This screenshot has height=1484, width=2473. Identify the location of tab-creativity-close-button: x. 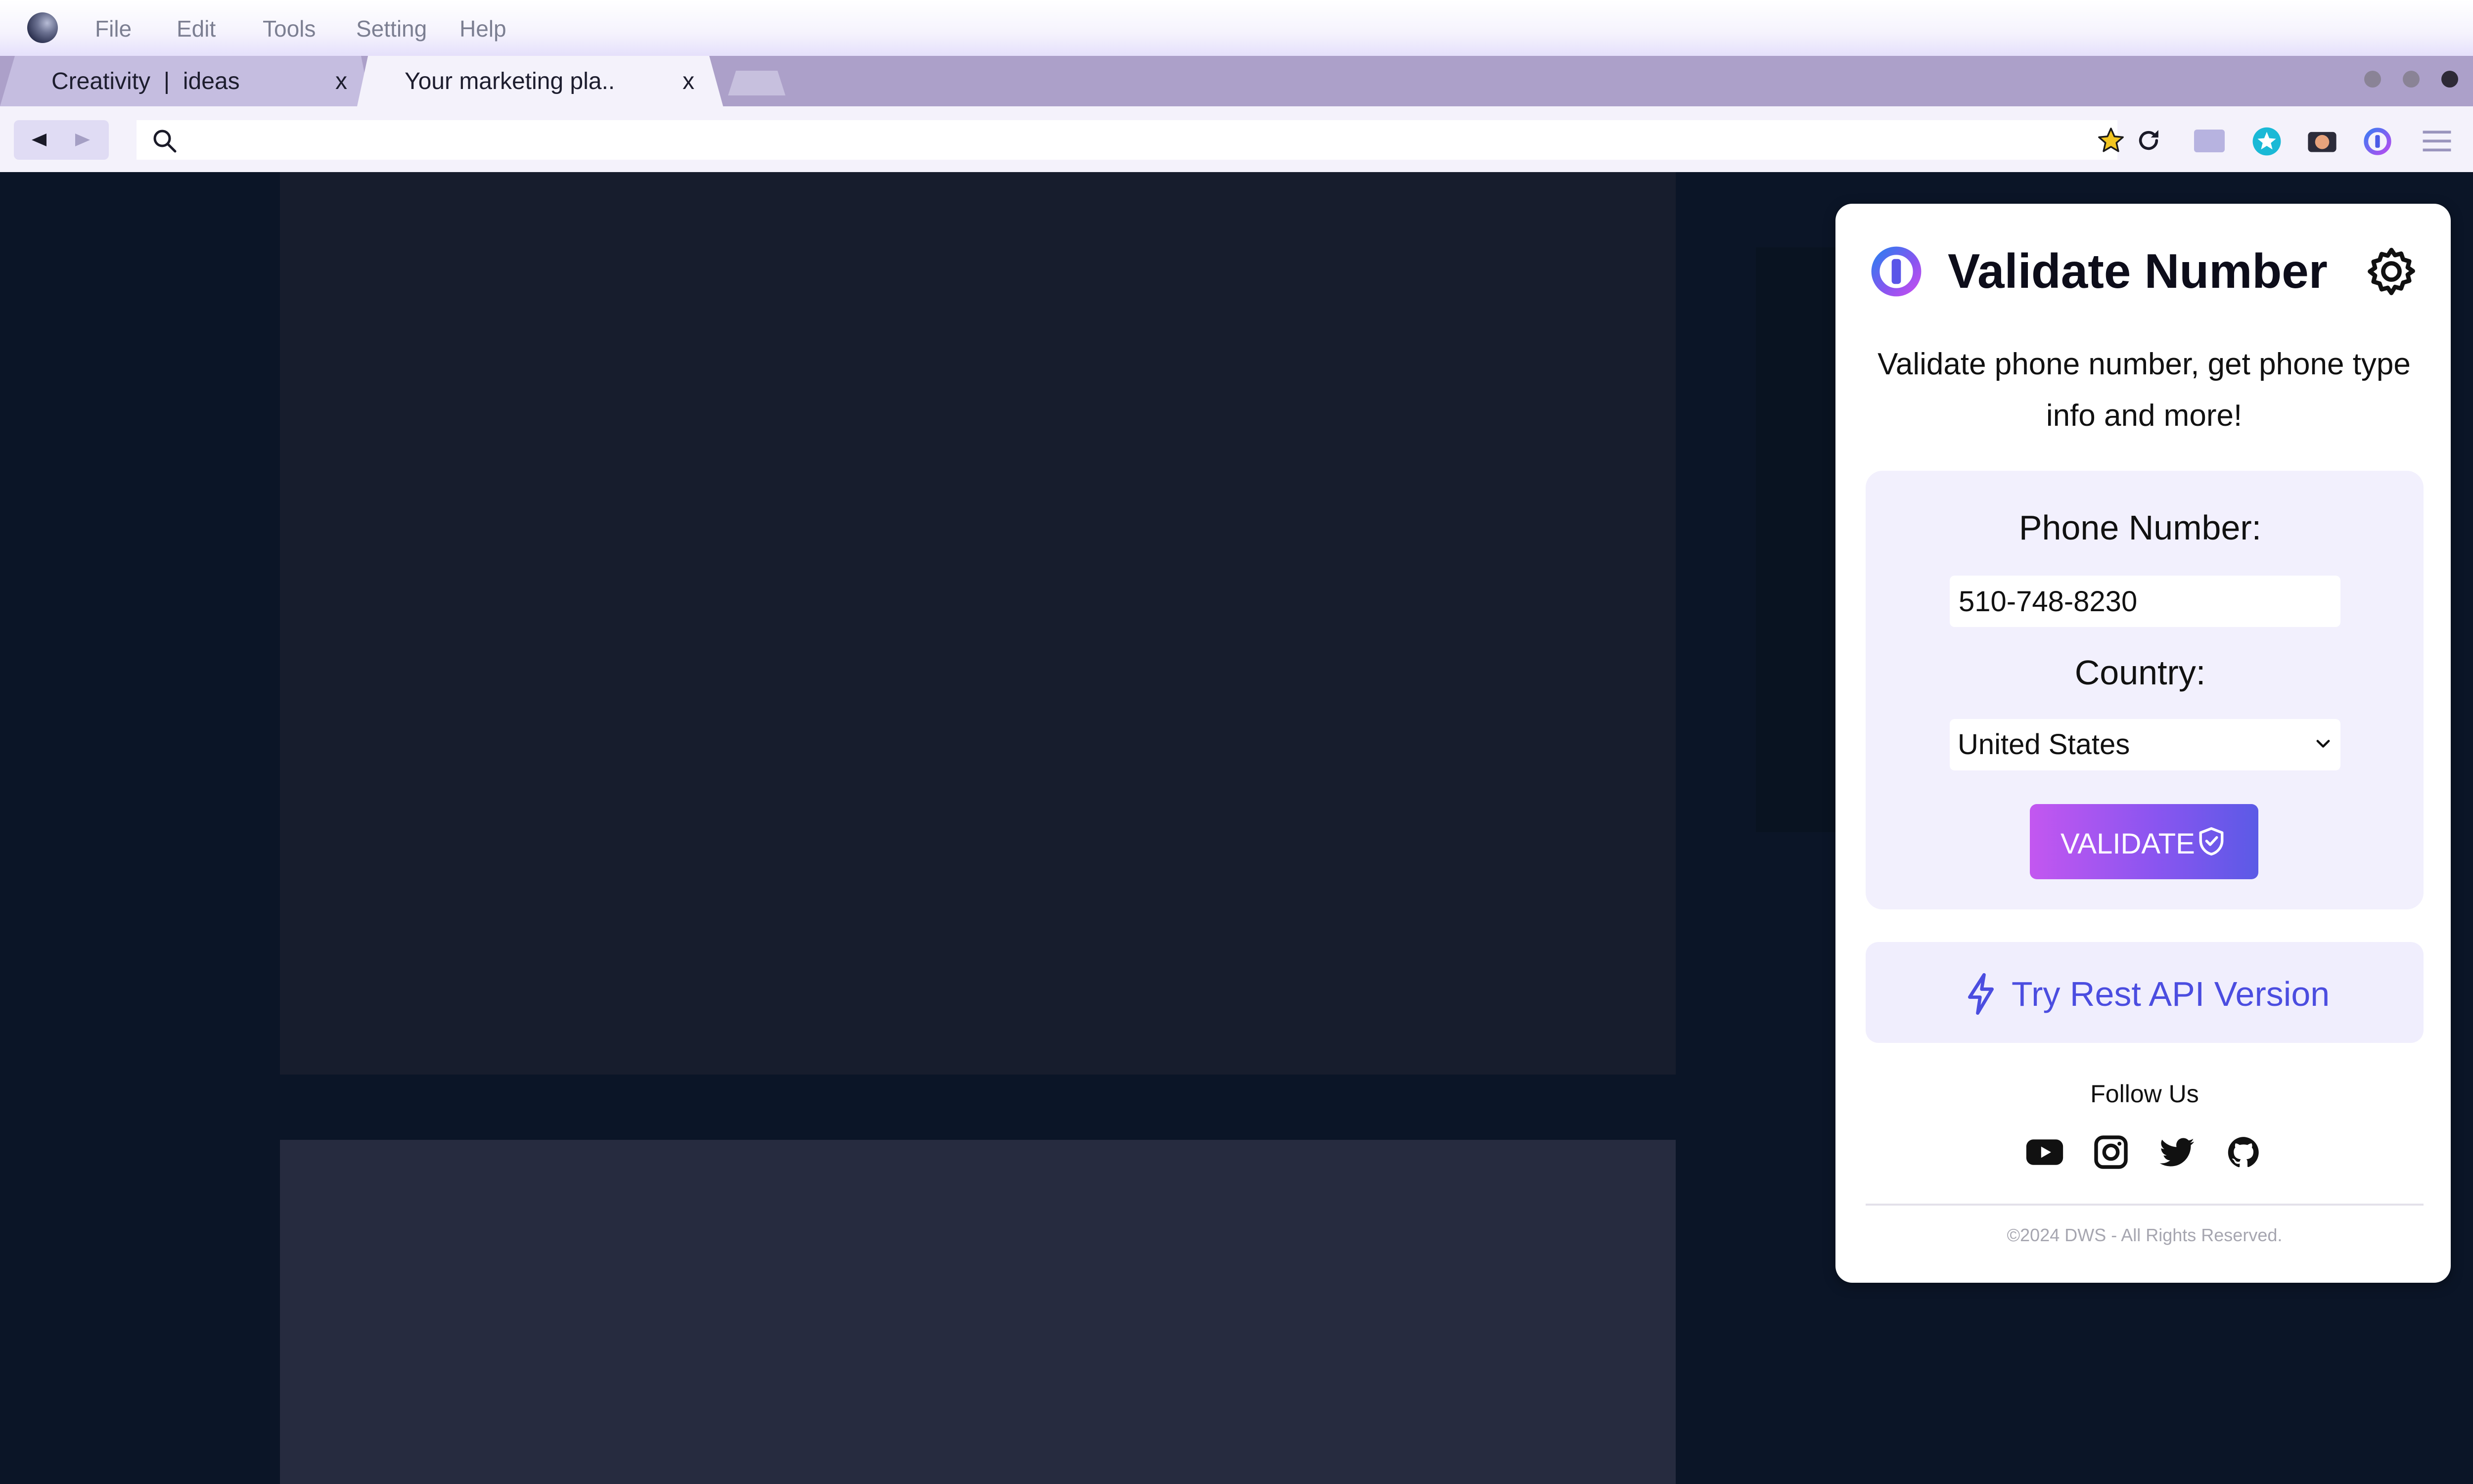
(341, 81).